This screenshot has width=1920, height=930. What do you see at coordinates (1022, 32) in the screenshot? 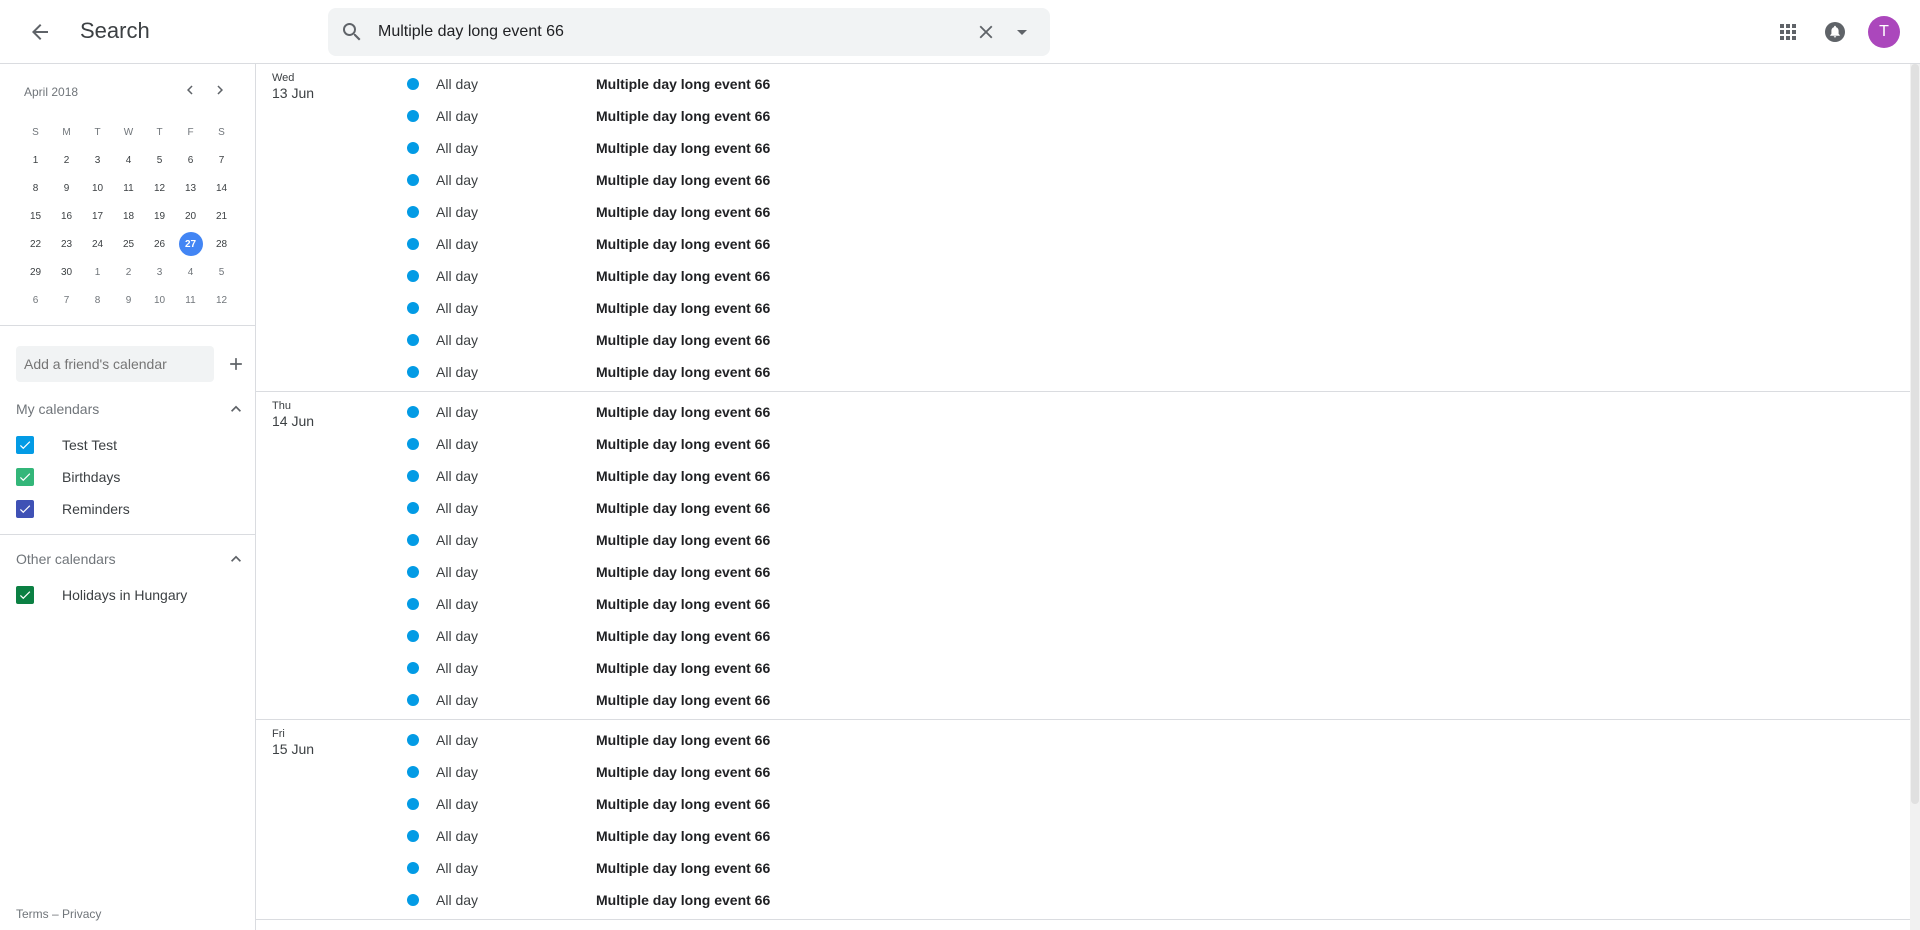
I see `search-options-button` at bounding box center [1022, 32].